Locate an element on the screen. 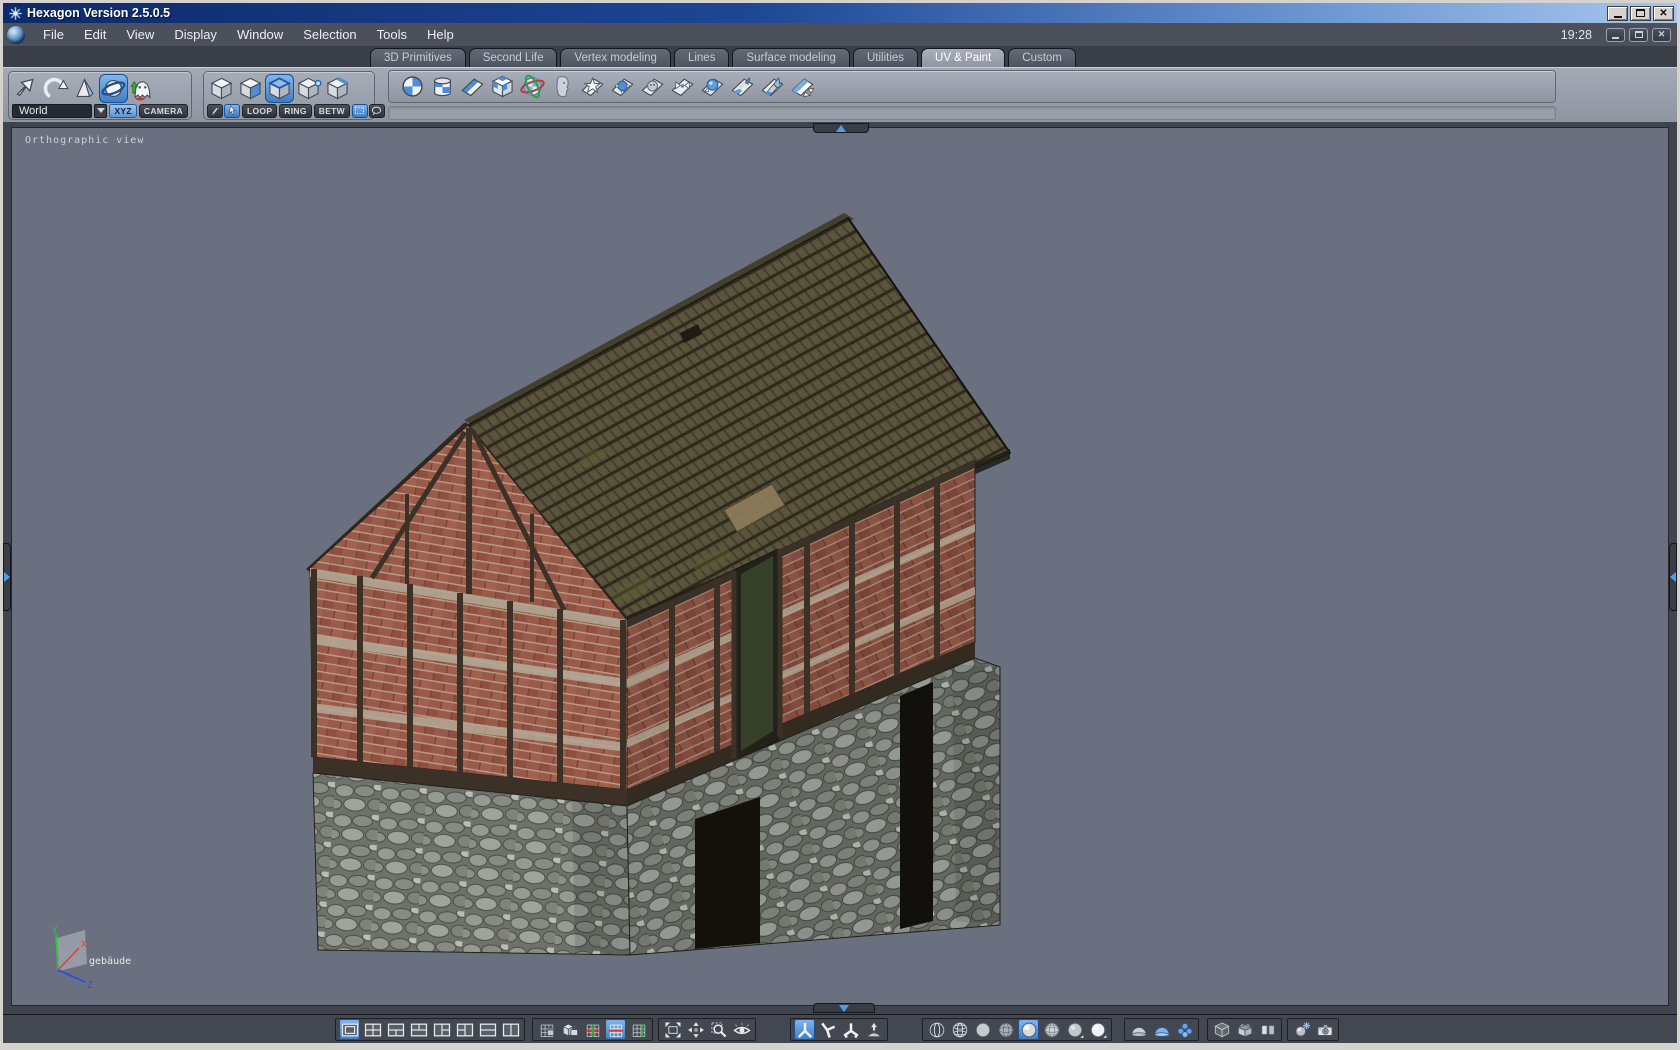 The width and height of the screenshot is (1680, 1050). axis-tripod-button is located at coordinates (804, 1029).